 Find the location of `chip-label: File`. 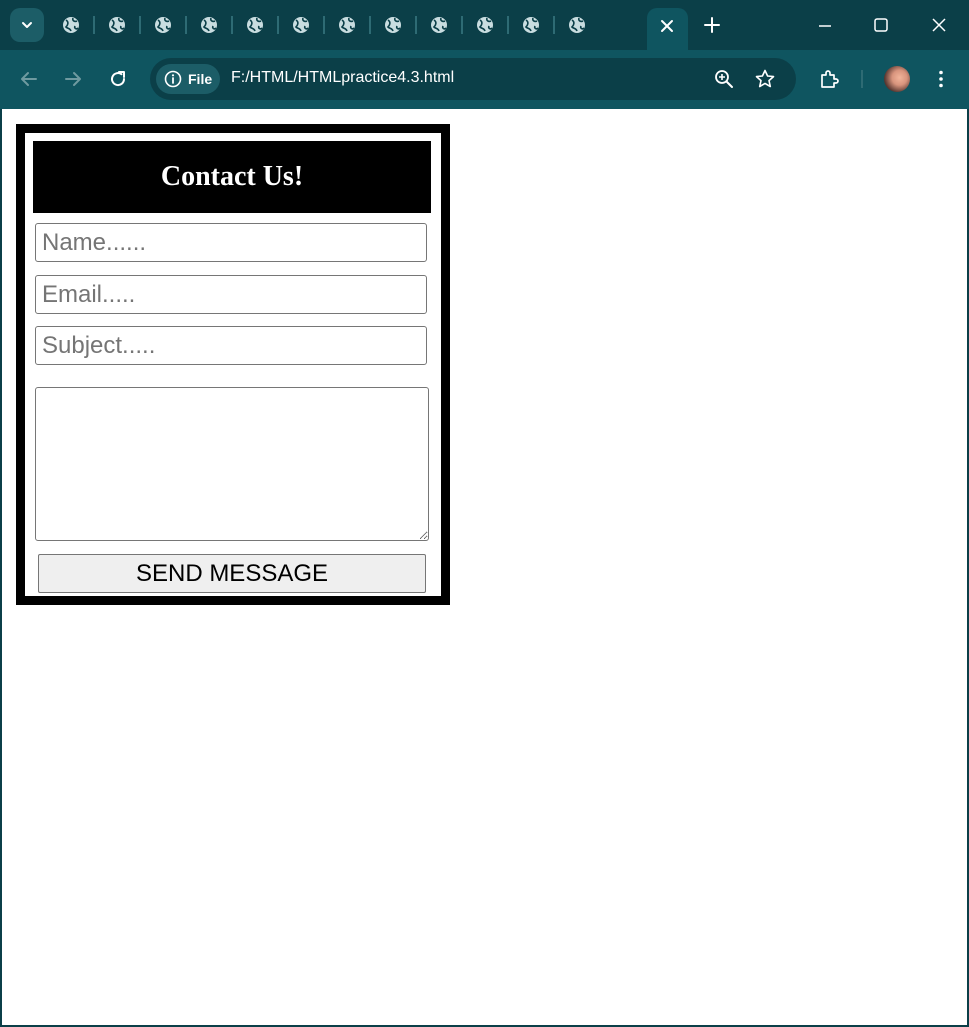

chip-label: File is located at coordinates (200, 79).